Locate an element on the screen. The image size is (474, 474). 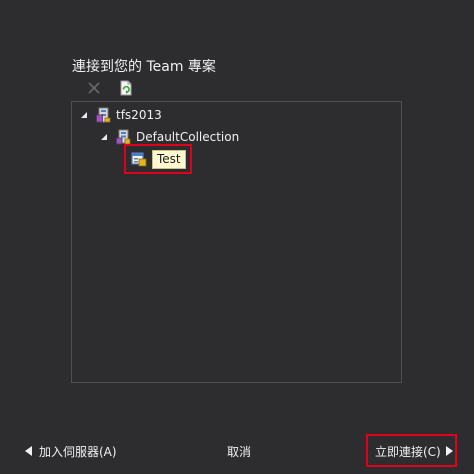
cancel-button: 取消 is located at coordinates (239, 451).